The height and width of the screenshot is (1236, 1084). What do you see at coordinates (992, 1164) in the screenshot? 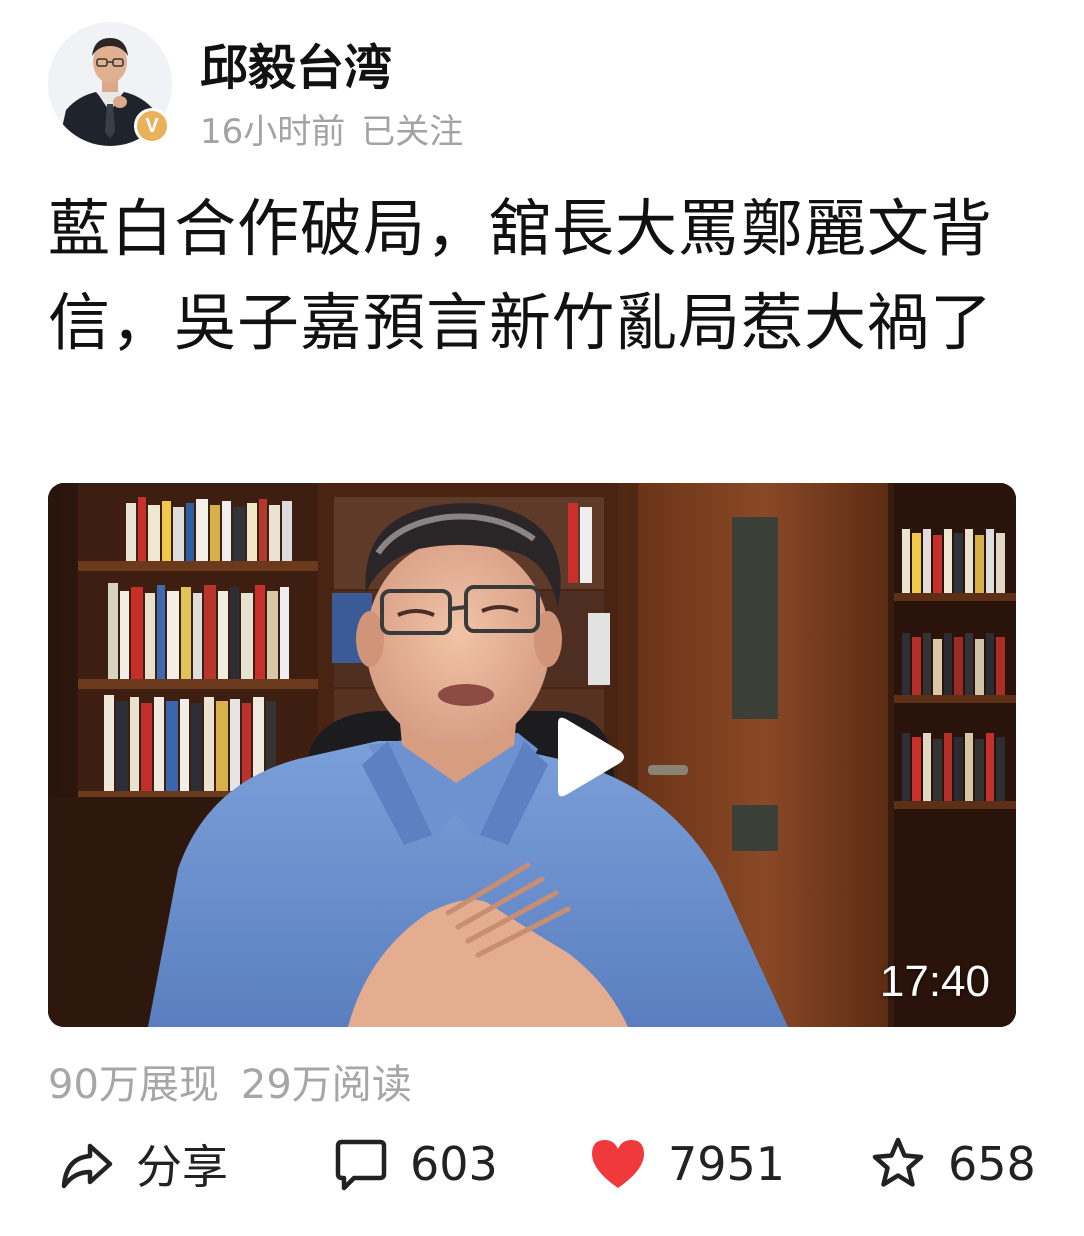
I see `favorite-count: 658` at bounding box center [992, 1164].